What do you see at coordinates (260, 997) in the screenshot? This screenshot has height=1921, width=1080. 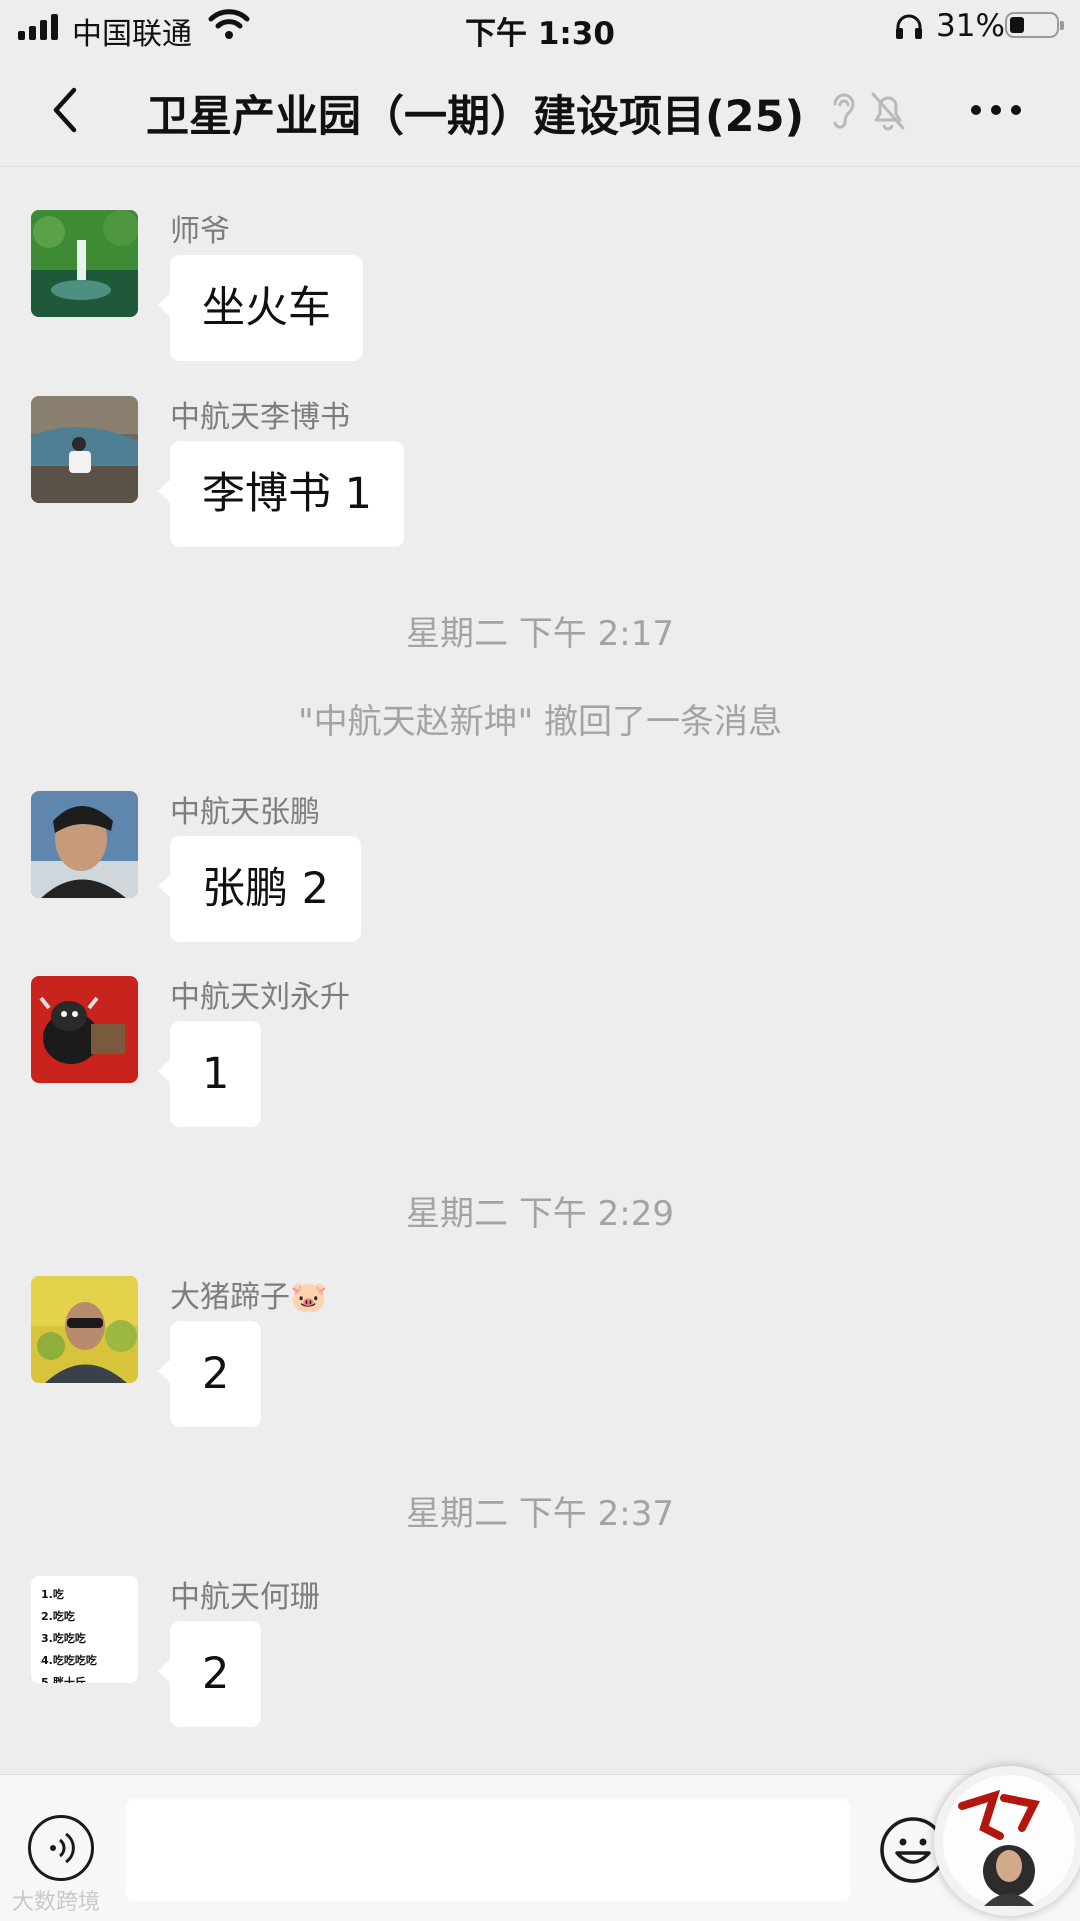 I see `sender-name: 中航天刘永升` at bounding box center [260, 997].